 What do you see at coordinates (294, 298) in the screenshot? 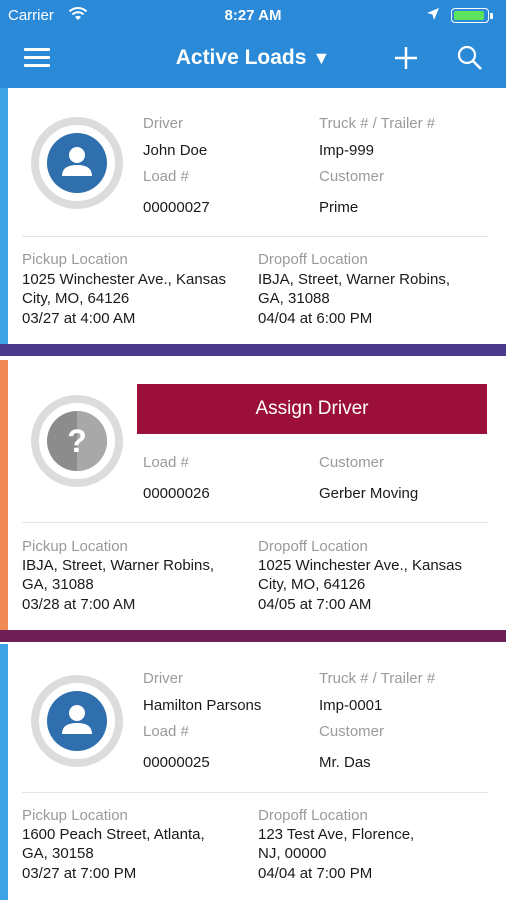
I see `dropoff-address-line2: GA, 31088` at bounding box center [294, 298].